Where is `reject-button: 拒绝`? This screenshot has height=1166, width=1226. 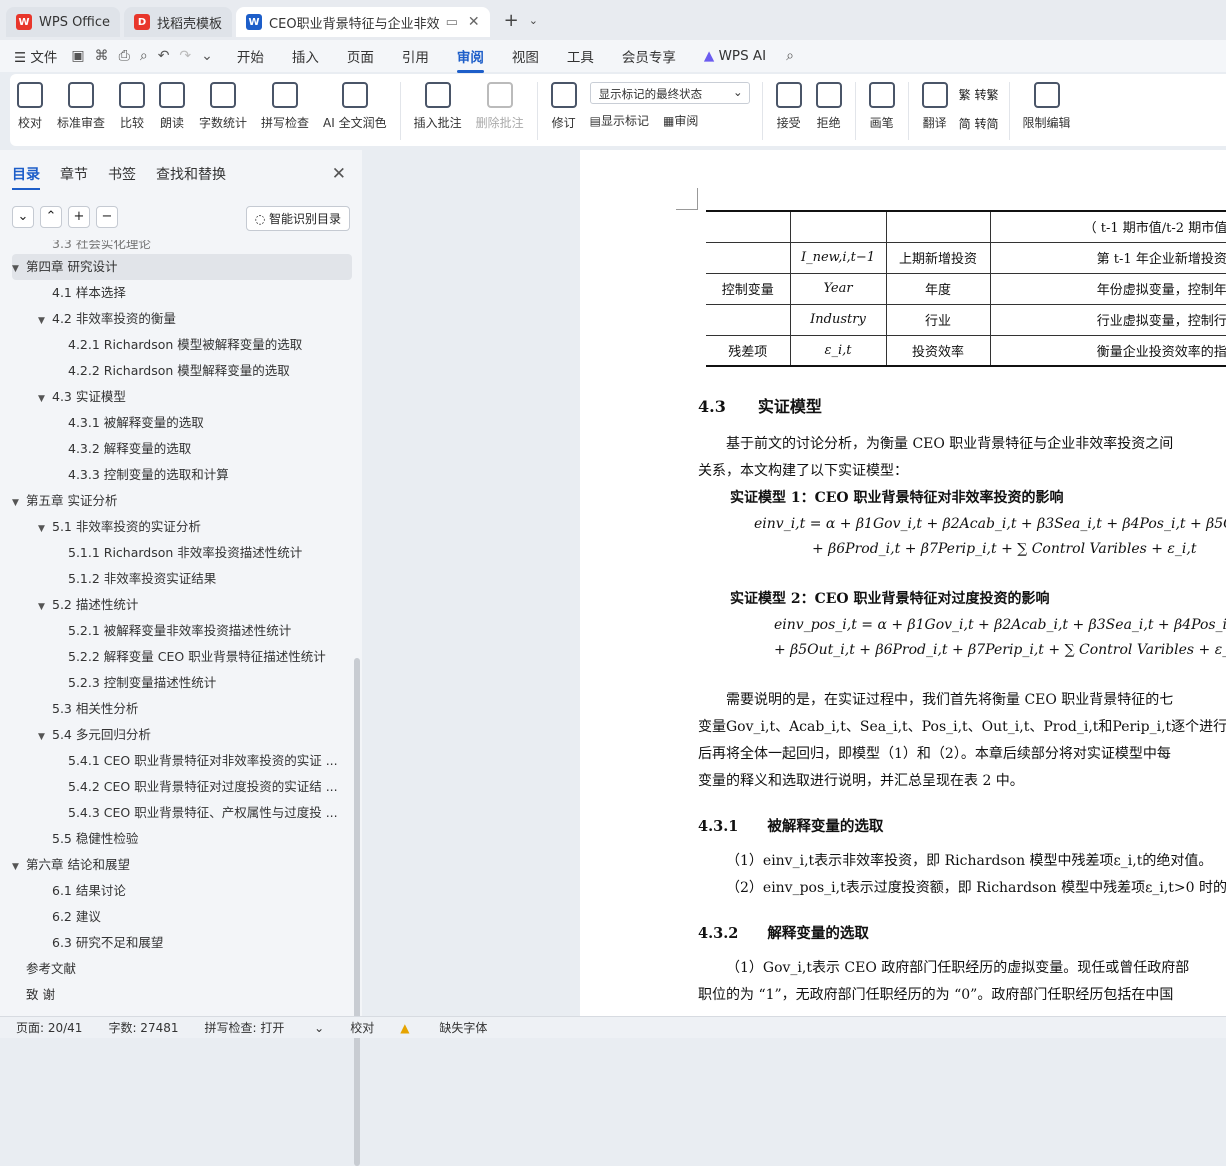 reject-button: 拒绝 is located at coordinates (829, 106).